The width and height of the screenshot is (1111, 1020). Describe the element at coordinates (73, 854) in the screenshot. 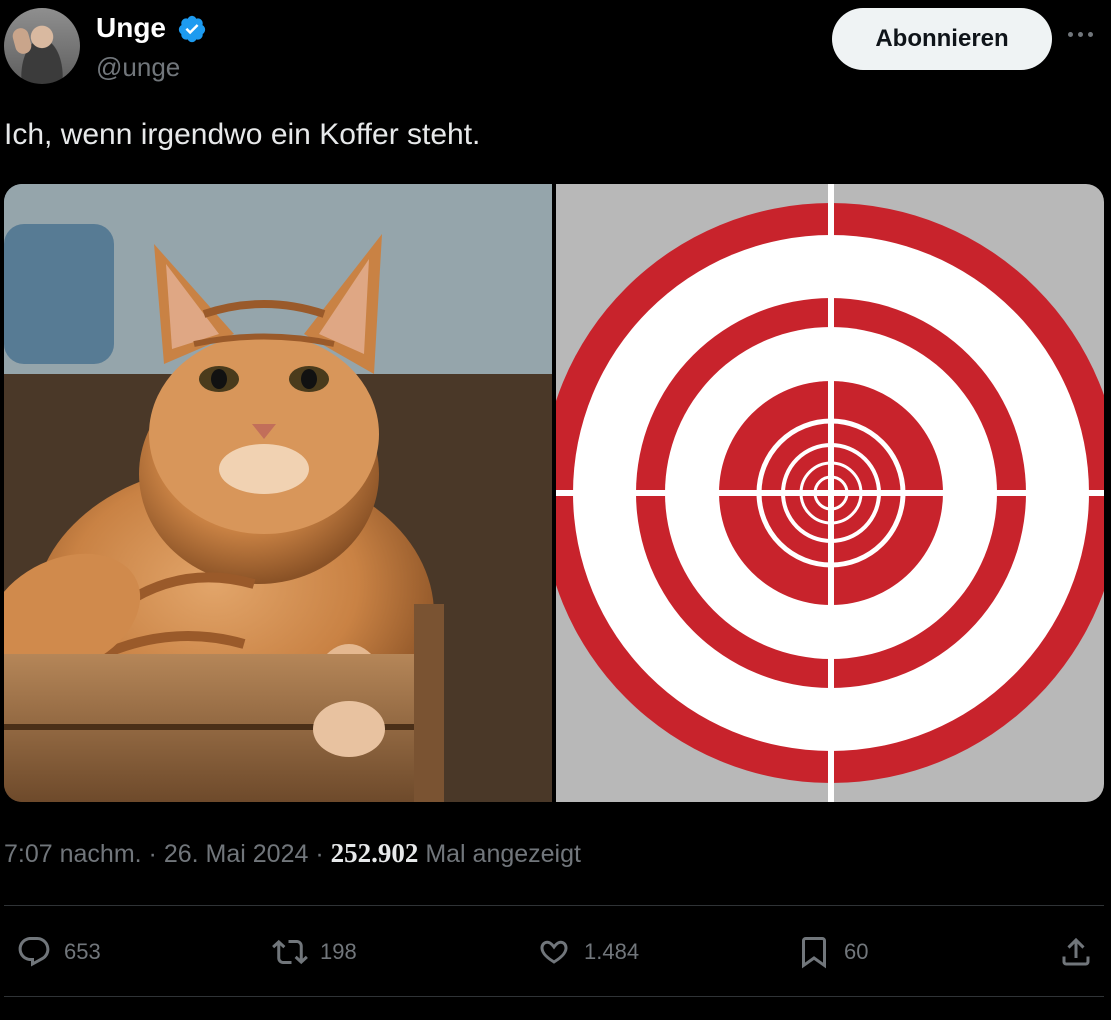

I see `tweet-time: 7:07 nachm.` at that location.